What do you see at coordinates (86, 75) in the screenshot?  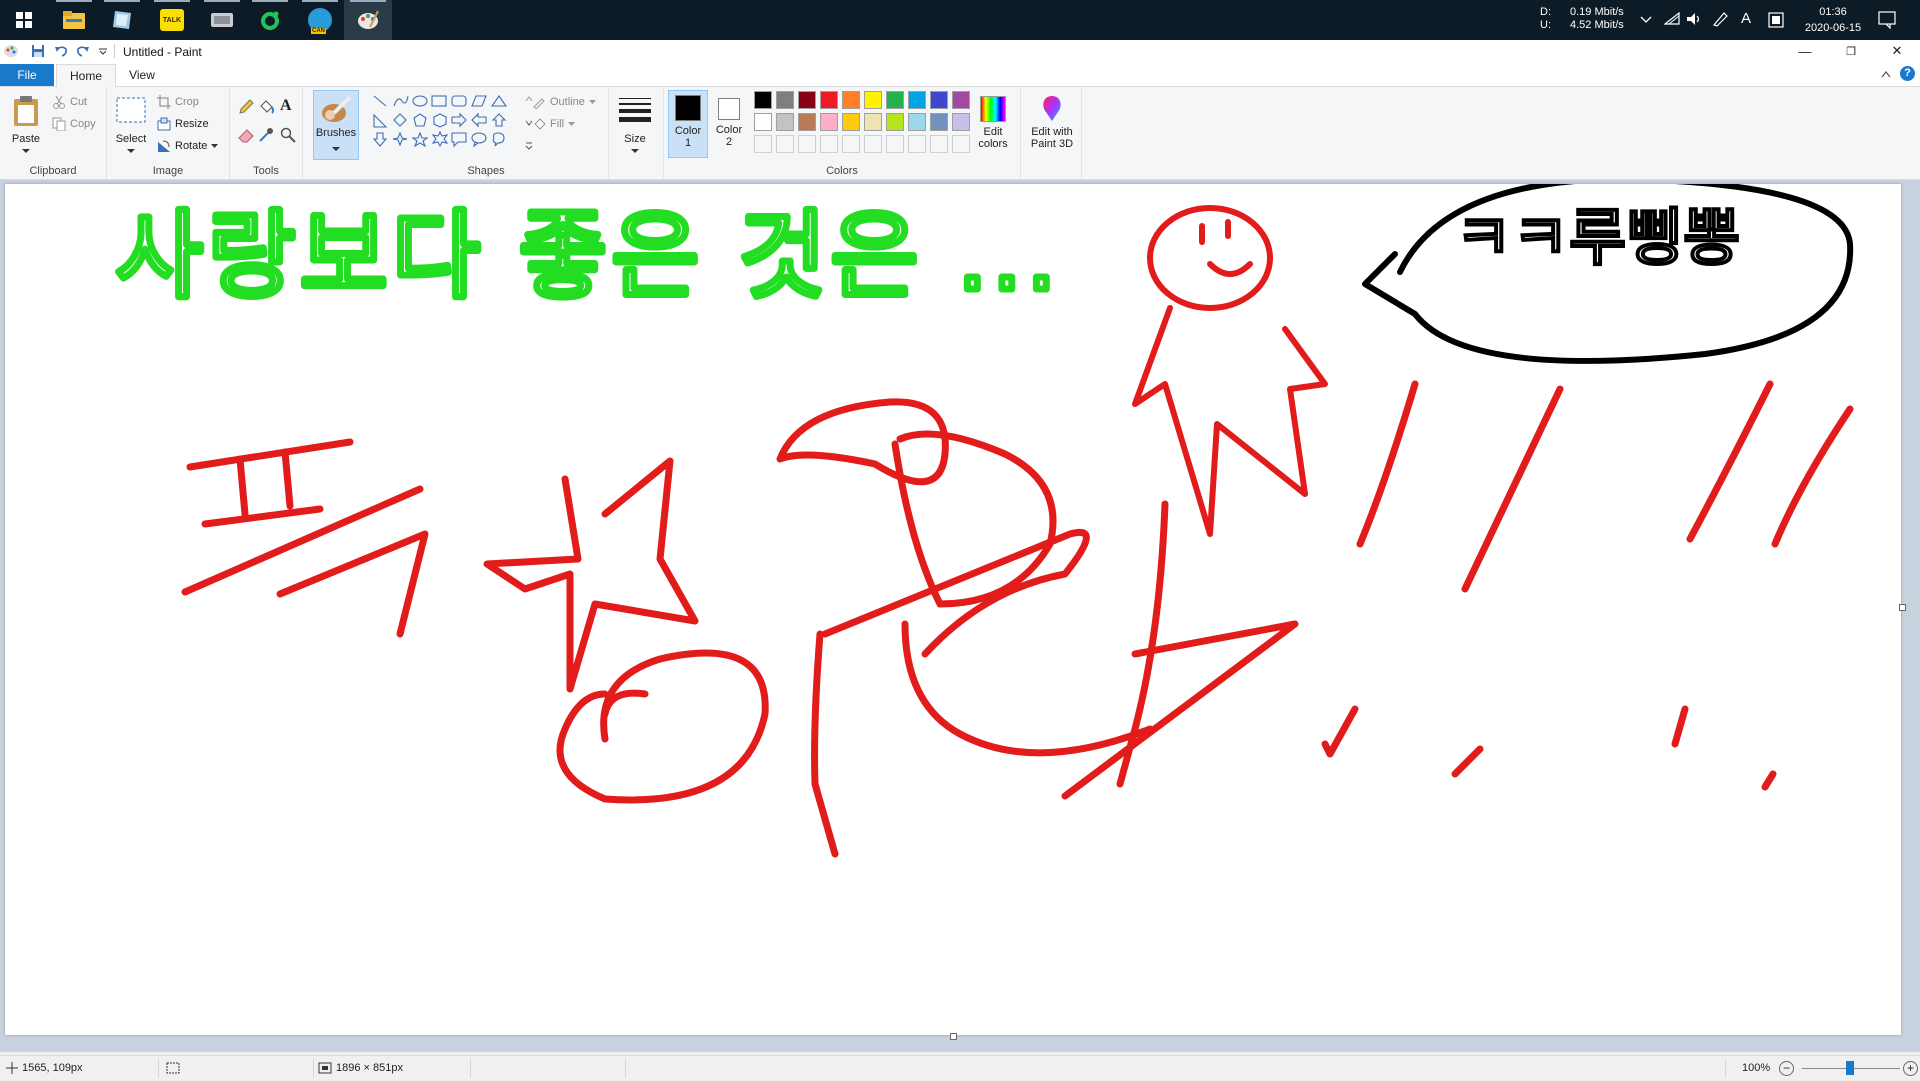 I see `tab-home: Home` at bounding box center [86, 75].